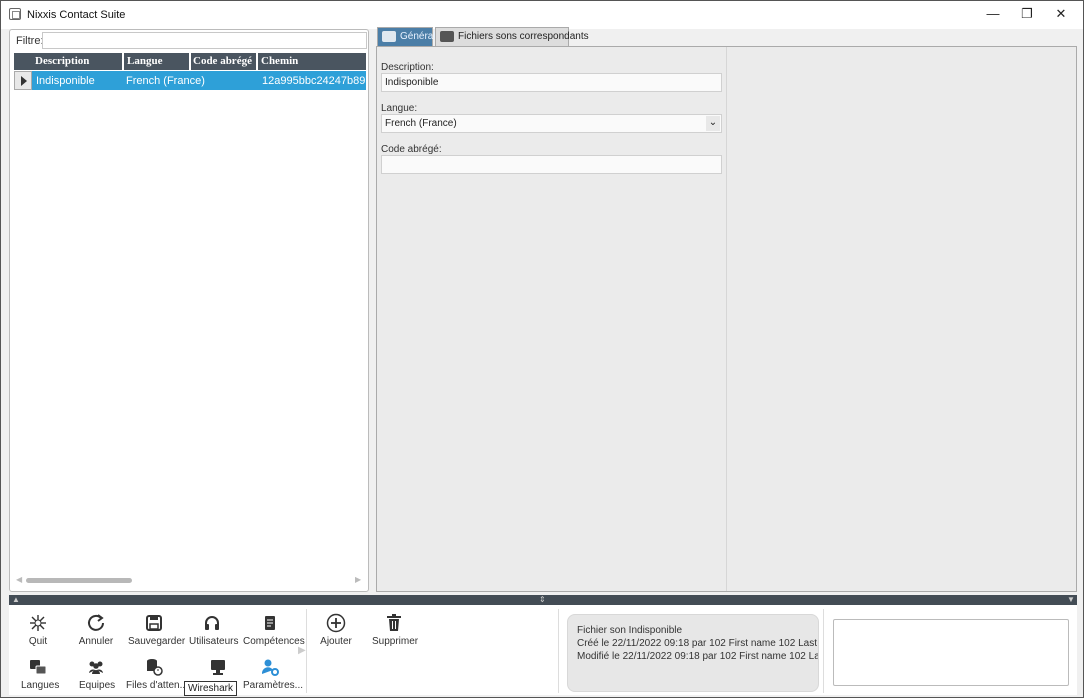 This screenshot has height=698, width=1084. Describe the element at coordinates (1027, 15) in the screenshot. I see `restore-button: ❐` at that location.